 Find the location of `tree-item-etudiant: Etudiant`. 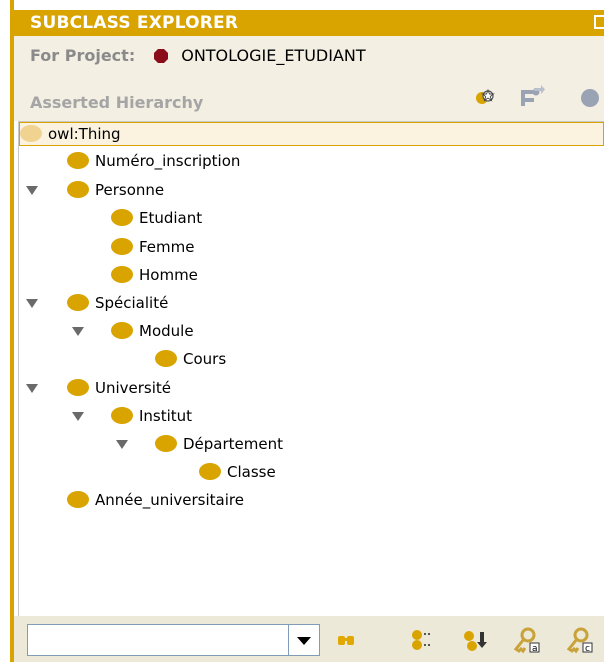

tree-item-etudiant: Etudiant is located at coordinates (156, 218).